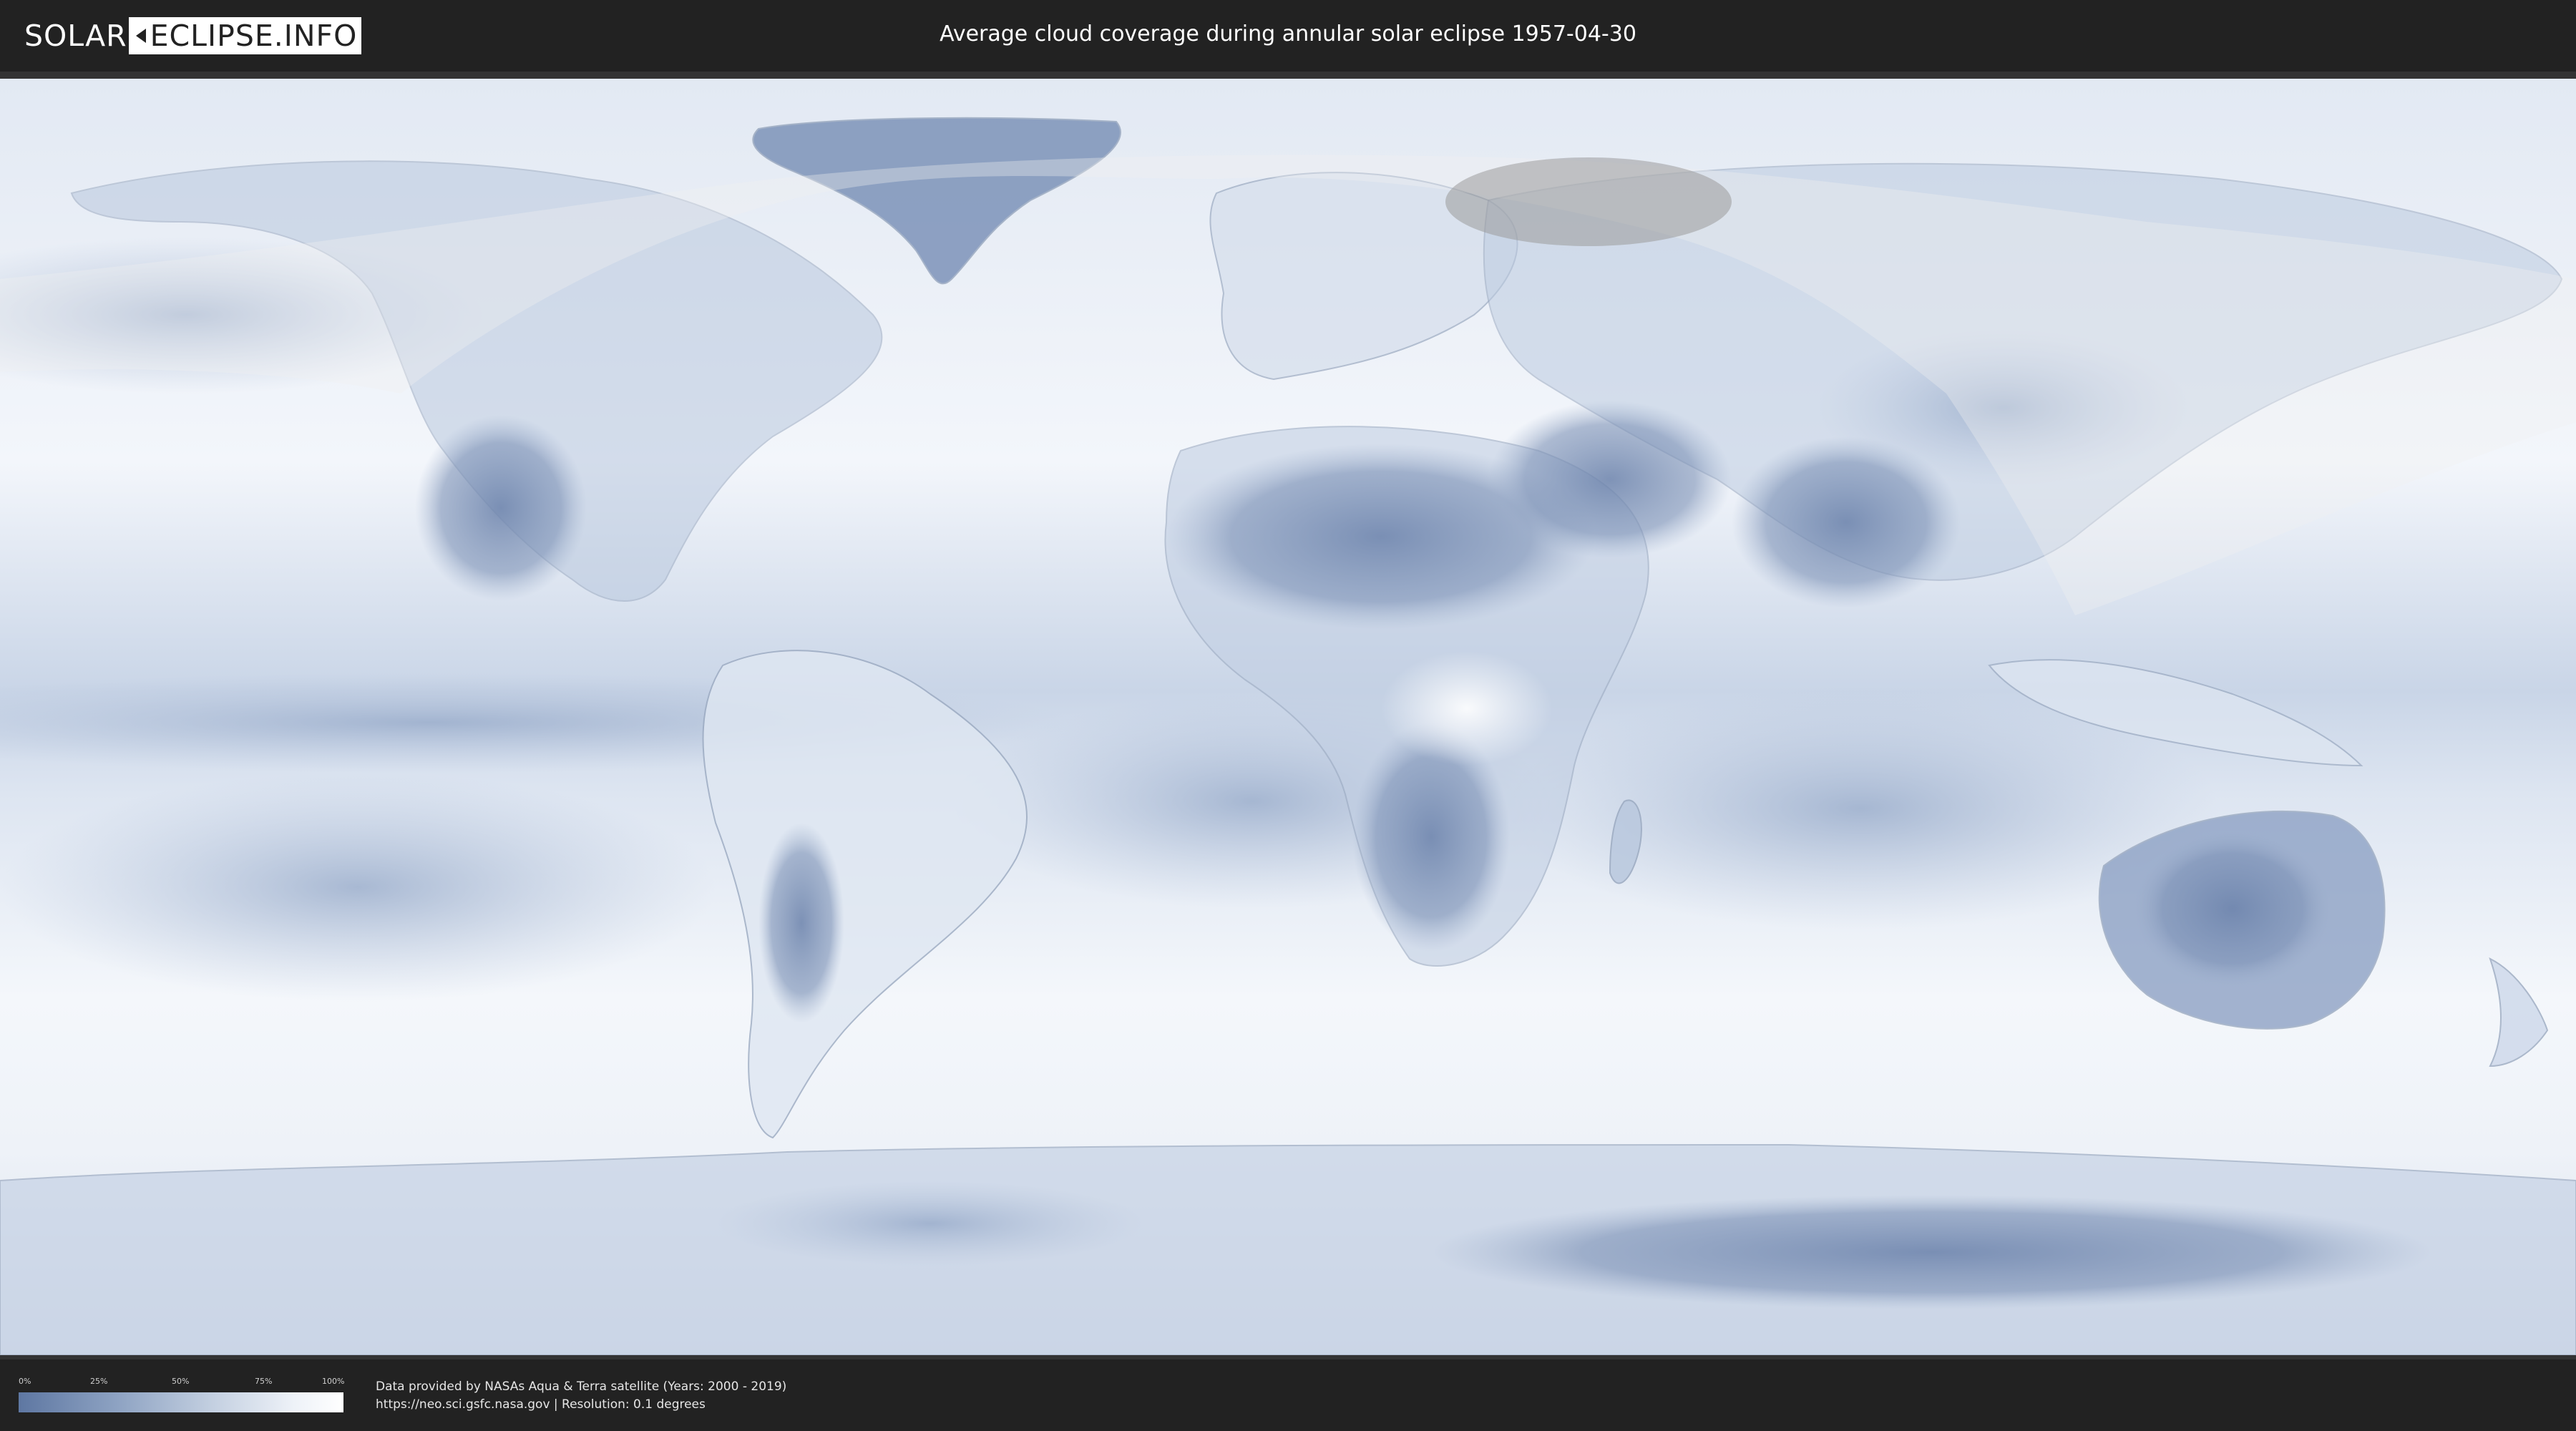 The width and height of the screenshot is (2576, 1431). What do you see at coordinates (99, 1382) in the screenshot?
I see `legend-tick-25: 25%` at bounding box center [99, 1382].